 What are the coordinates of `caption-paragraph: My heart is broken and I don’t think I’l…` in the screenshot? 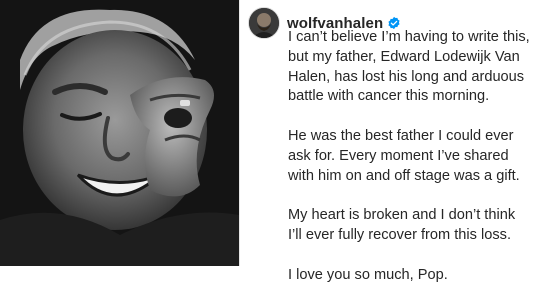 It's located at (402, 225).